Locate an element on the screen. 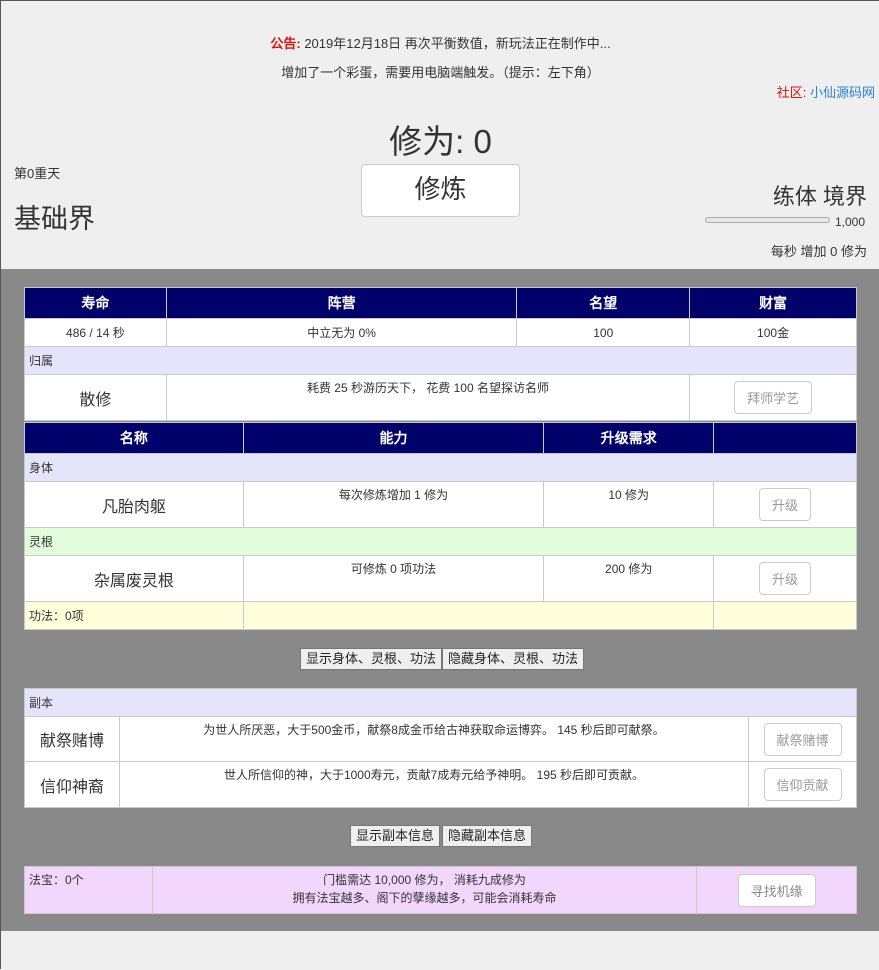 This screenshot has width=879, height=970. hide-dungeon-button: 隐藏副本信息 is located at coordinates (487, 836).